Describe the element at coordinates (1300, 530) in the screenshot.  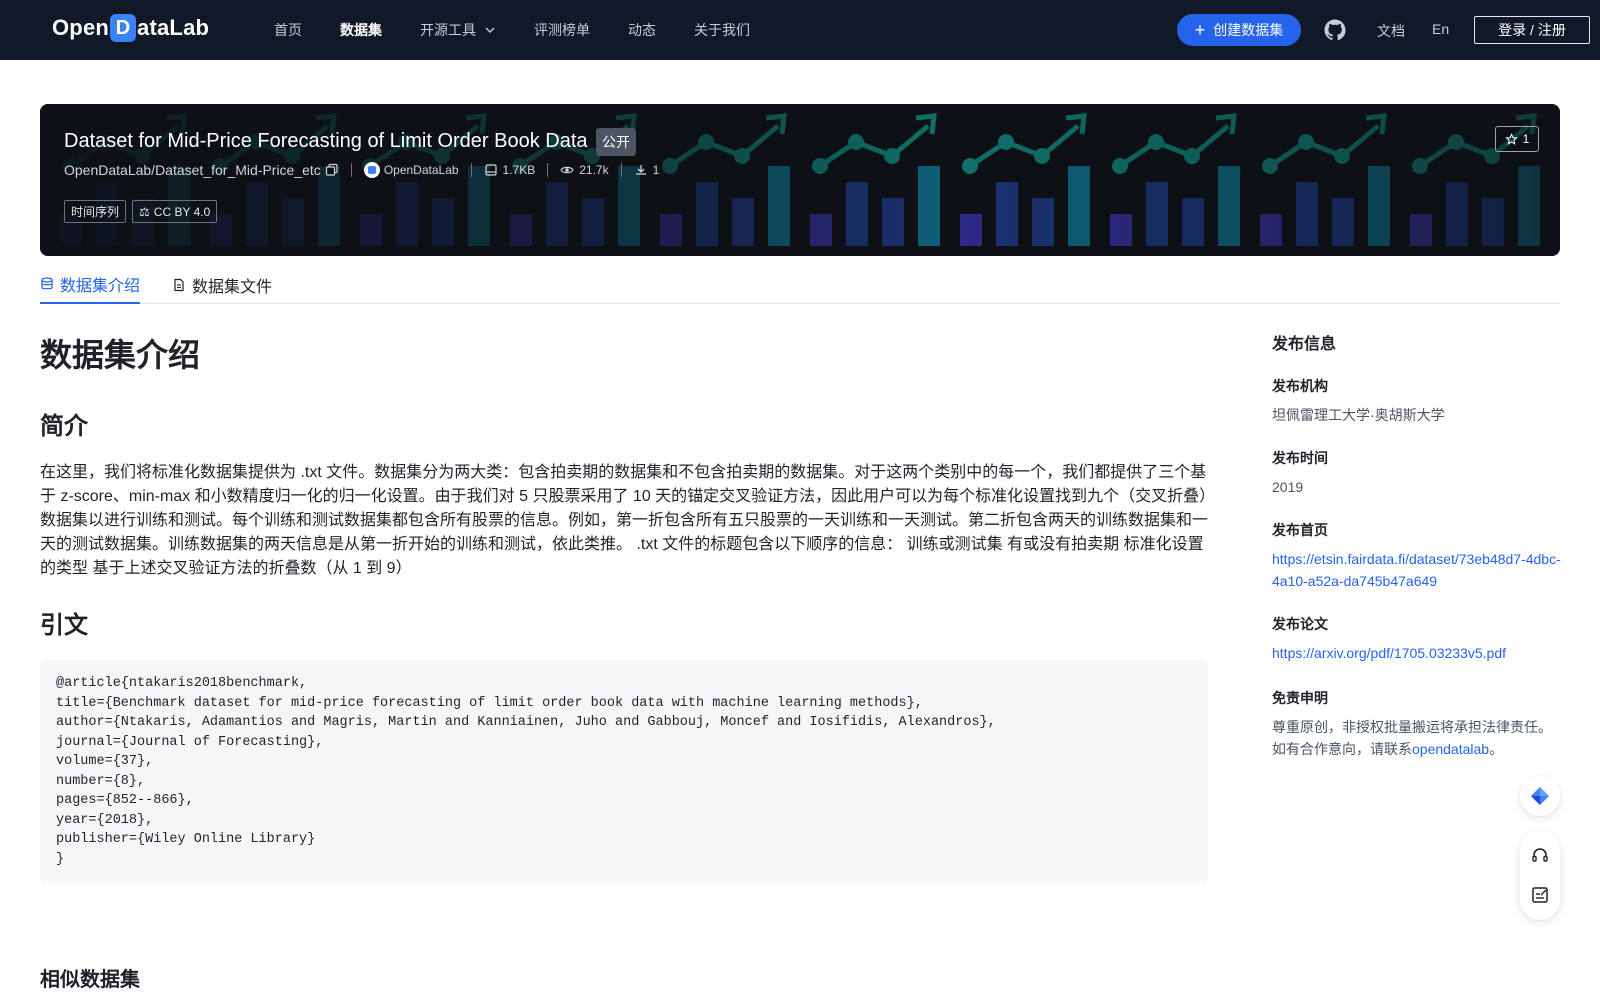
I see `homepage-label: 发布首页` at that location.